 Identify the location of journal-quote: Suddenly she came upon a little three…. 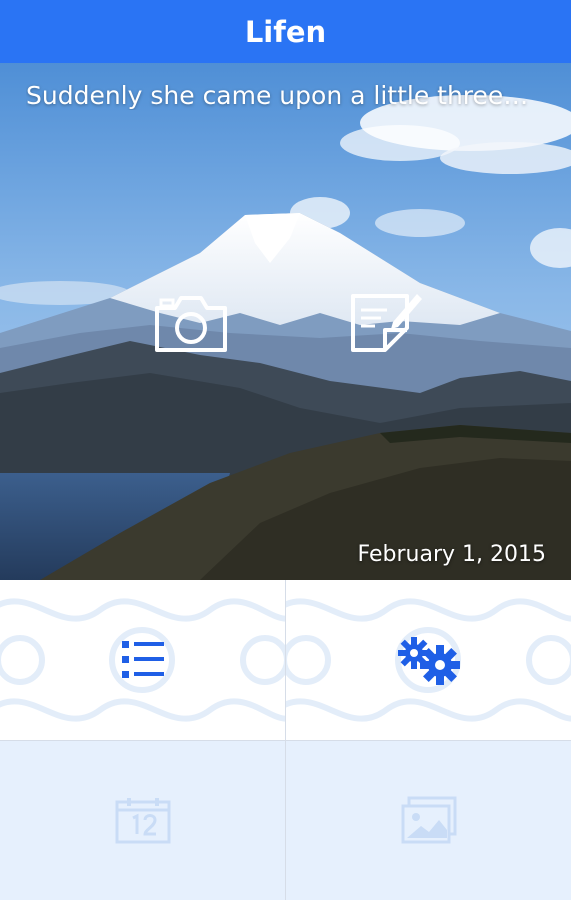
(277, 95).